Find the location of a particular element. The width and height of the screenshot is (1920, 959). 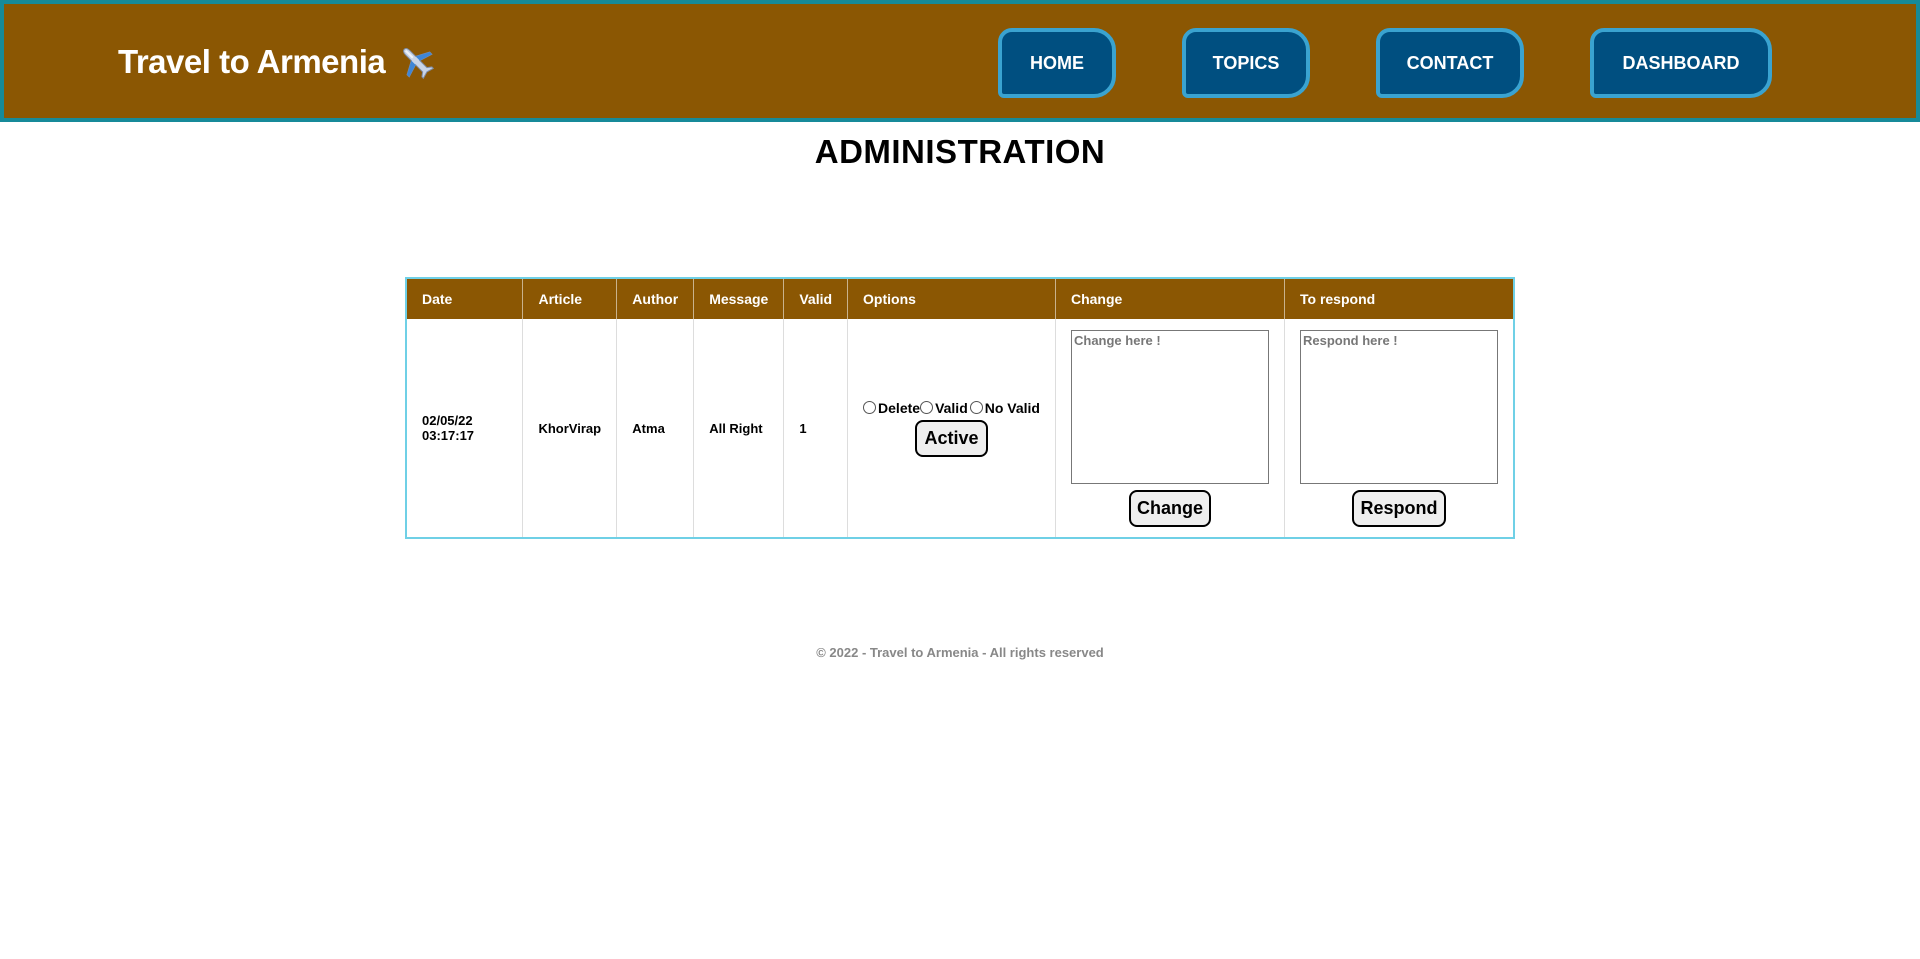

delete-radio is located at coordinates (870, 407).